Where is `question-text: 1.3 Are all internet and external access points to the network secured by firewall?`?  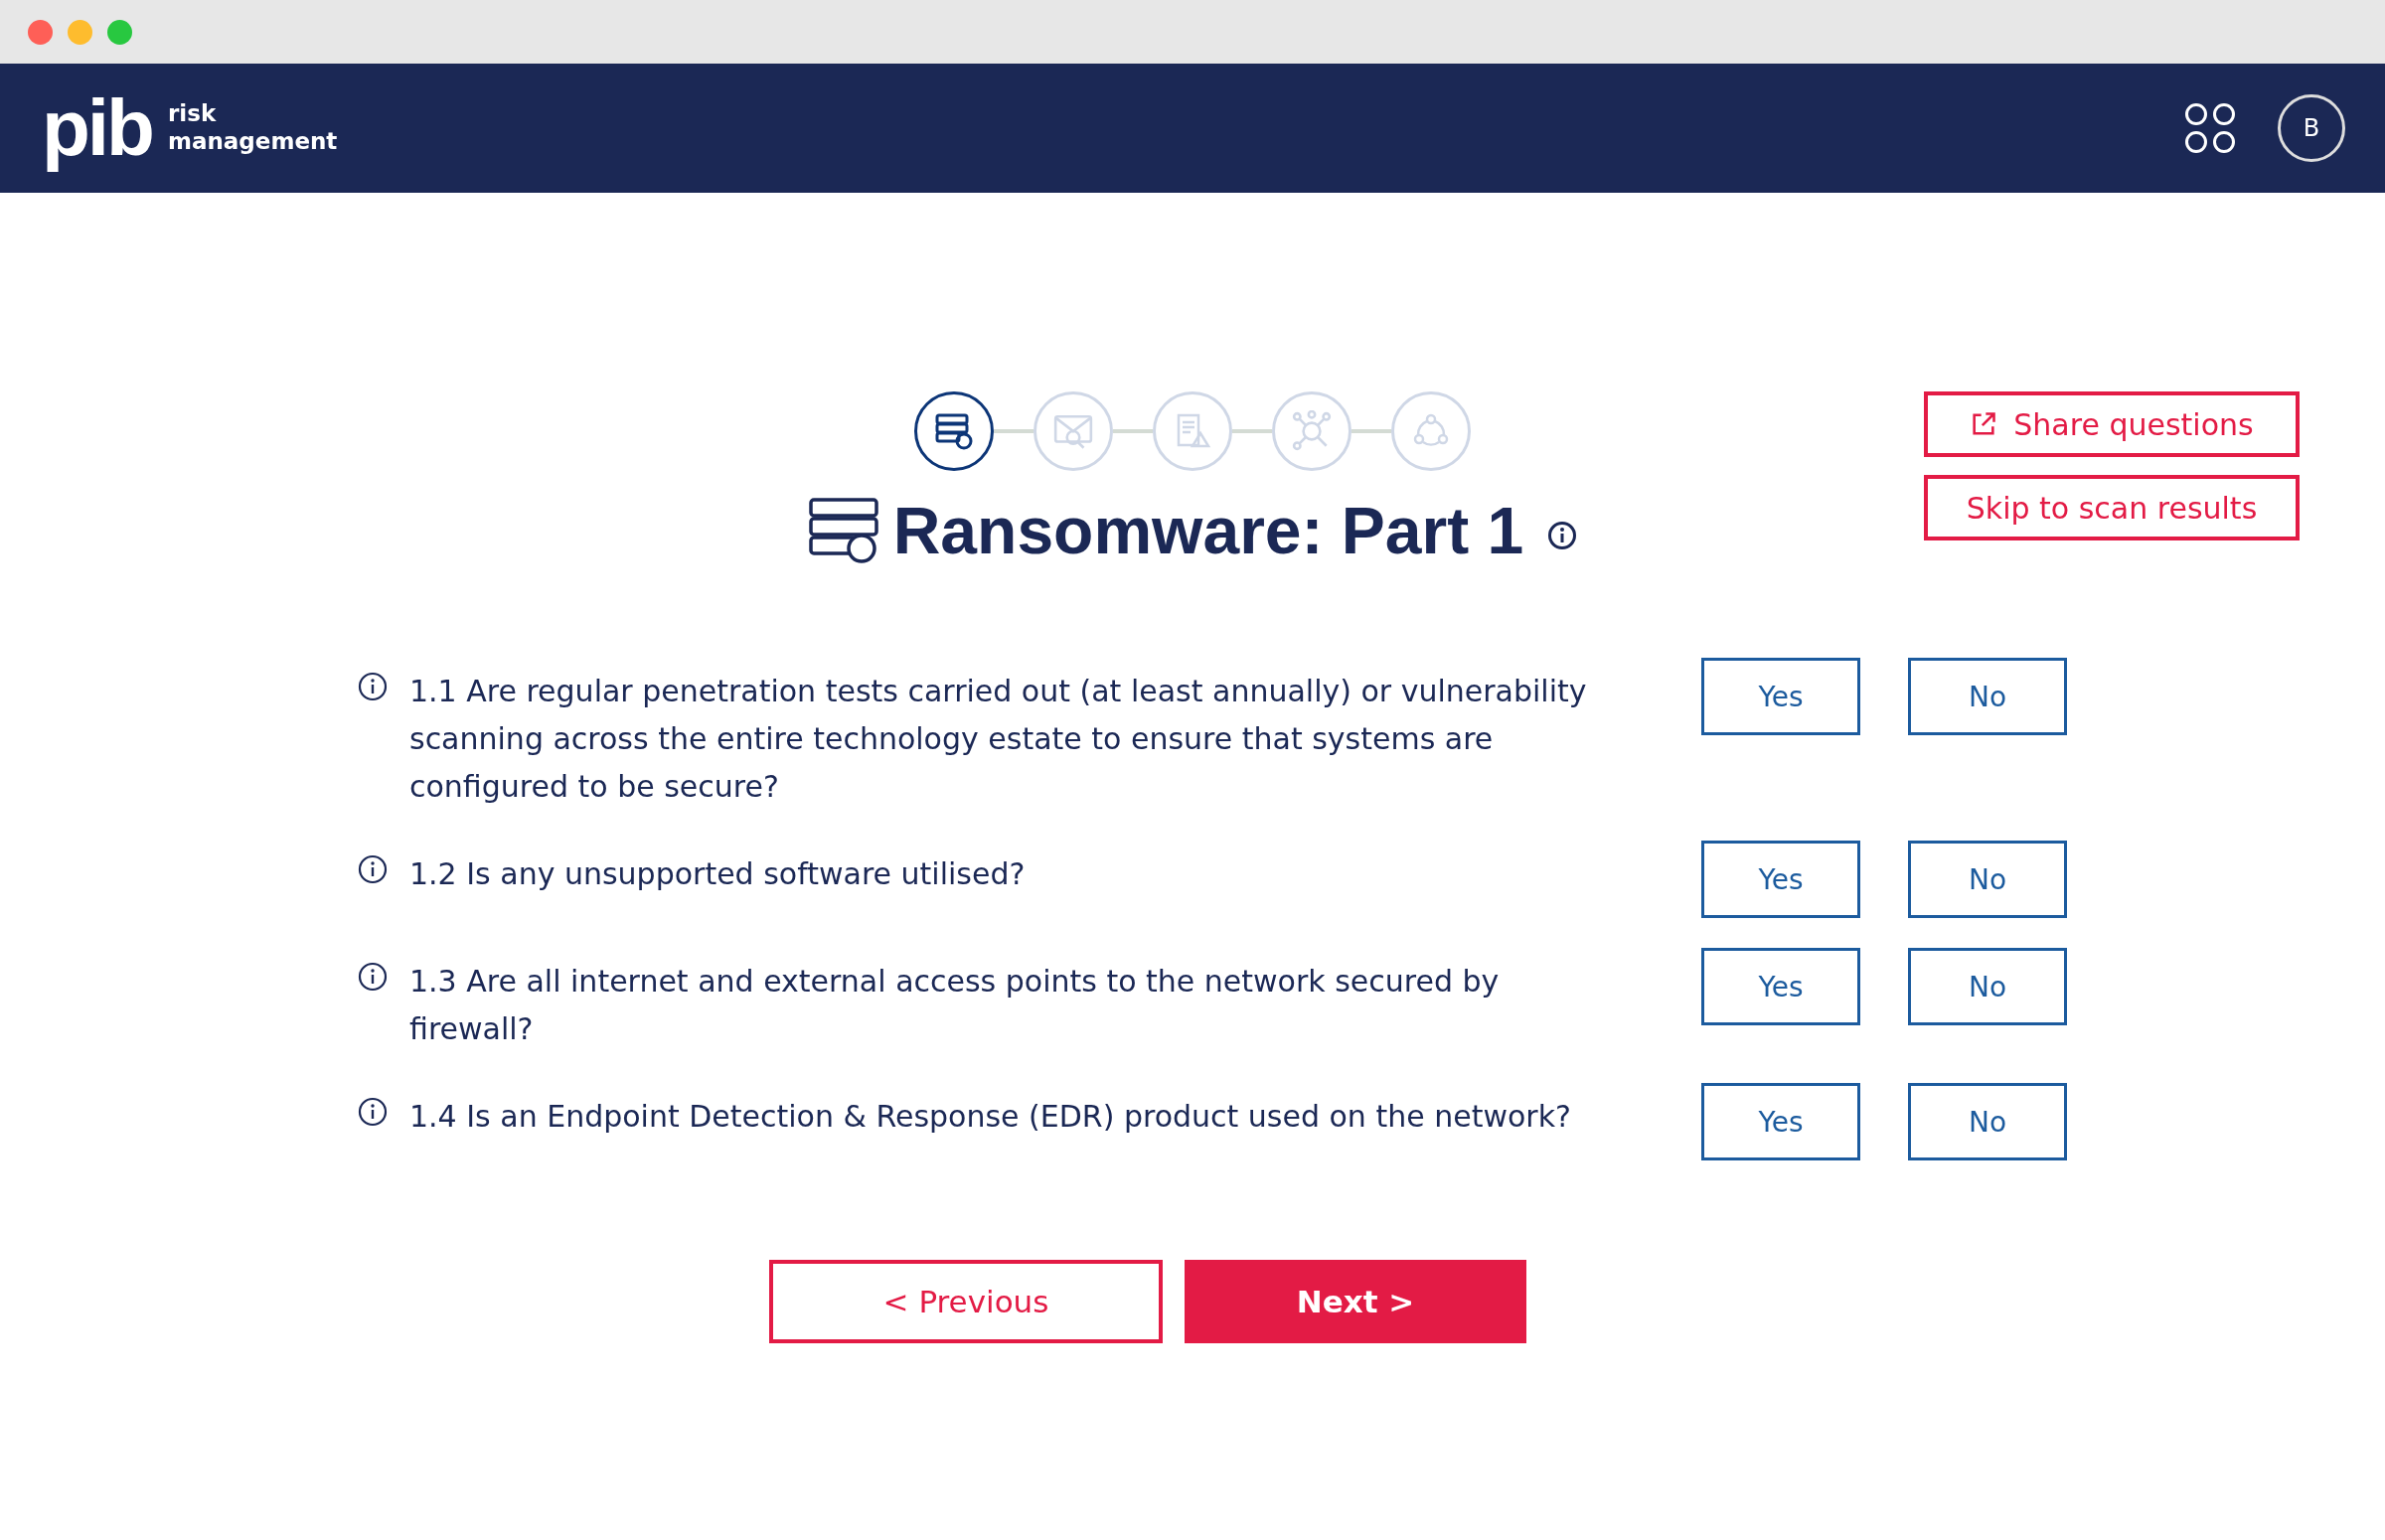
question-text: 1.3 Are all internet and external access points to the network secured by firewall? is located at coordinates (955, 1005).